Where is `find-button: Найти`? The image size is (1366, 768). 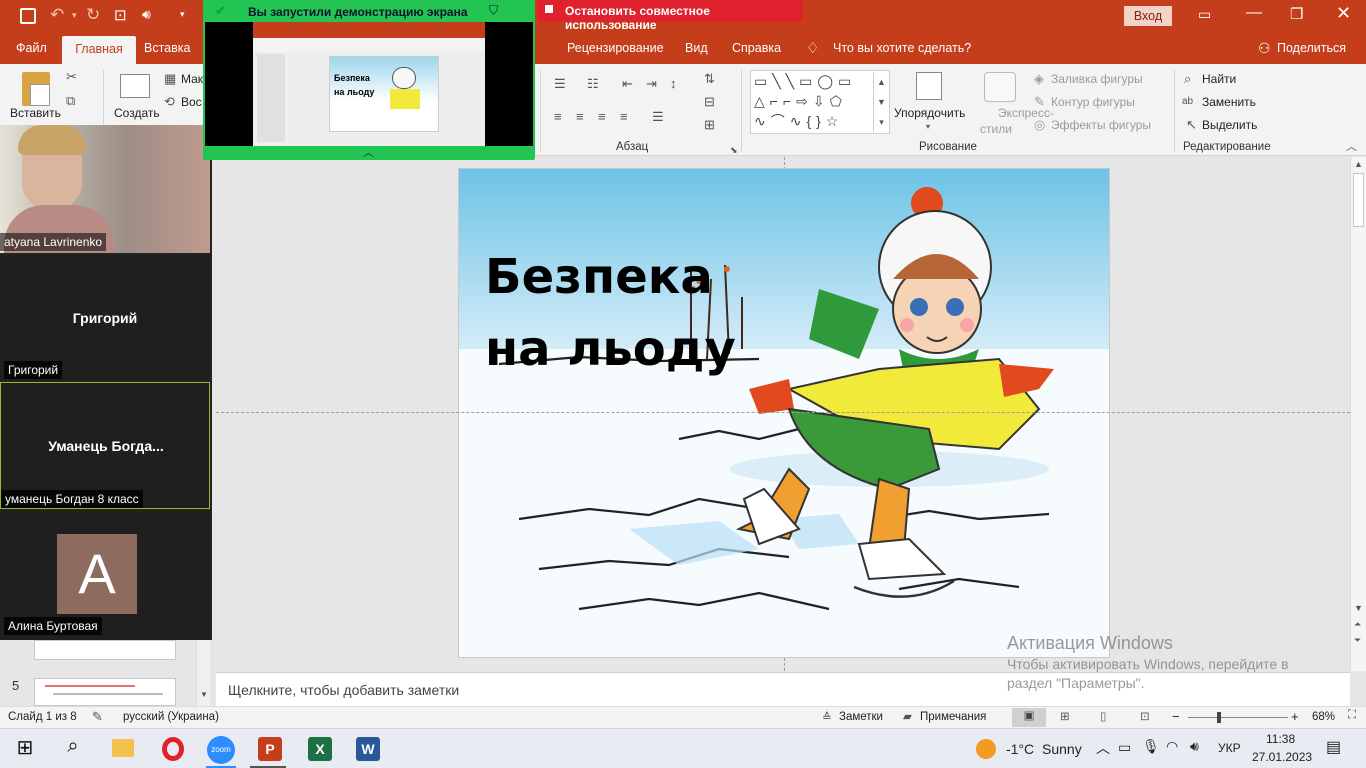 find-button: Найти is located at coordinates (1219, 79).